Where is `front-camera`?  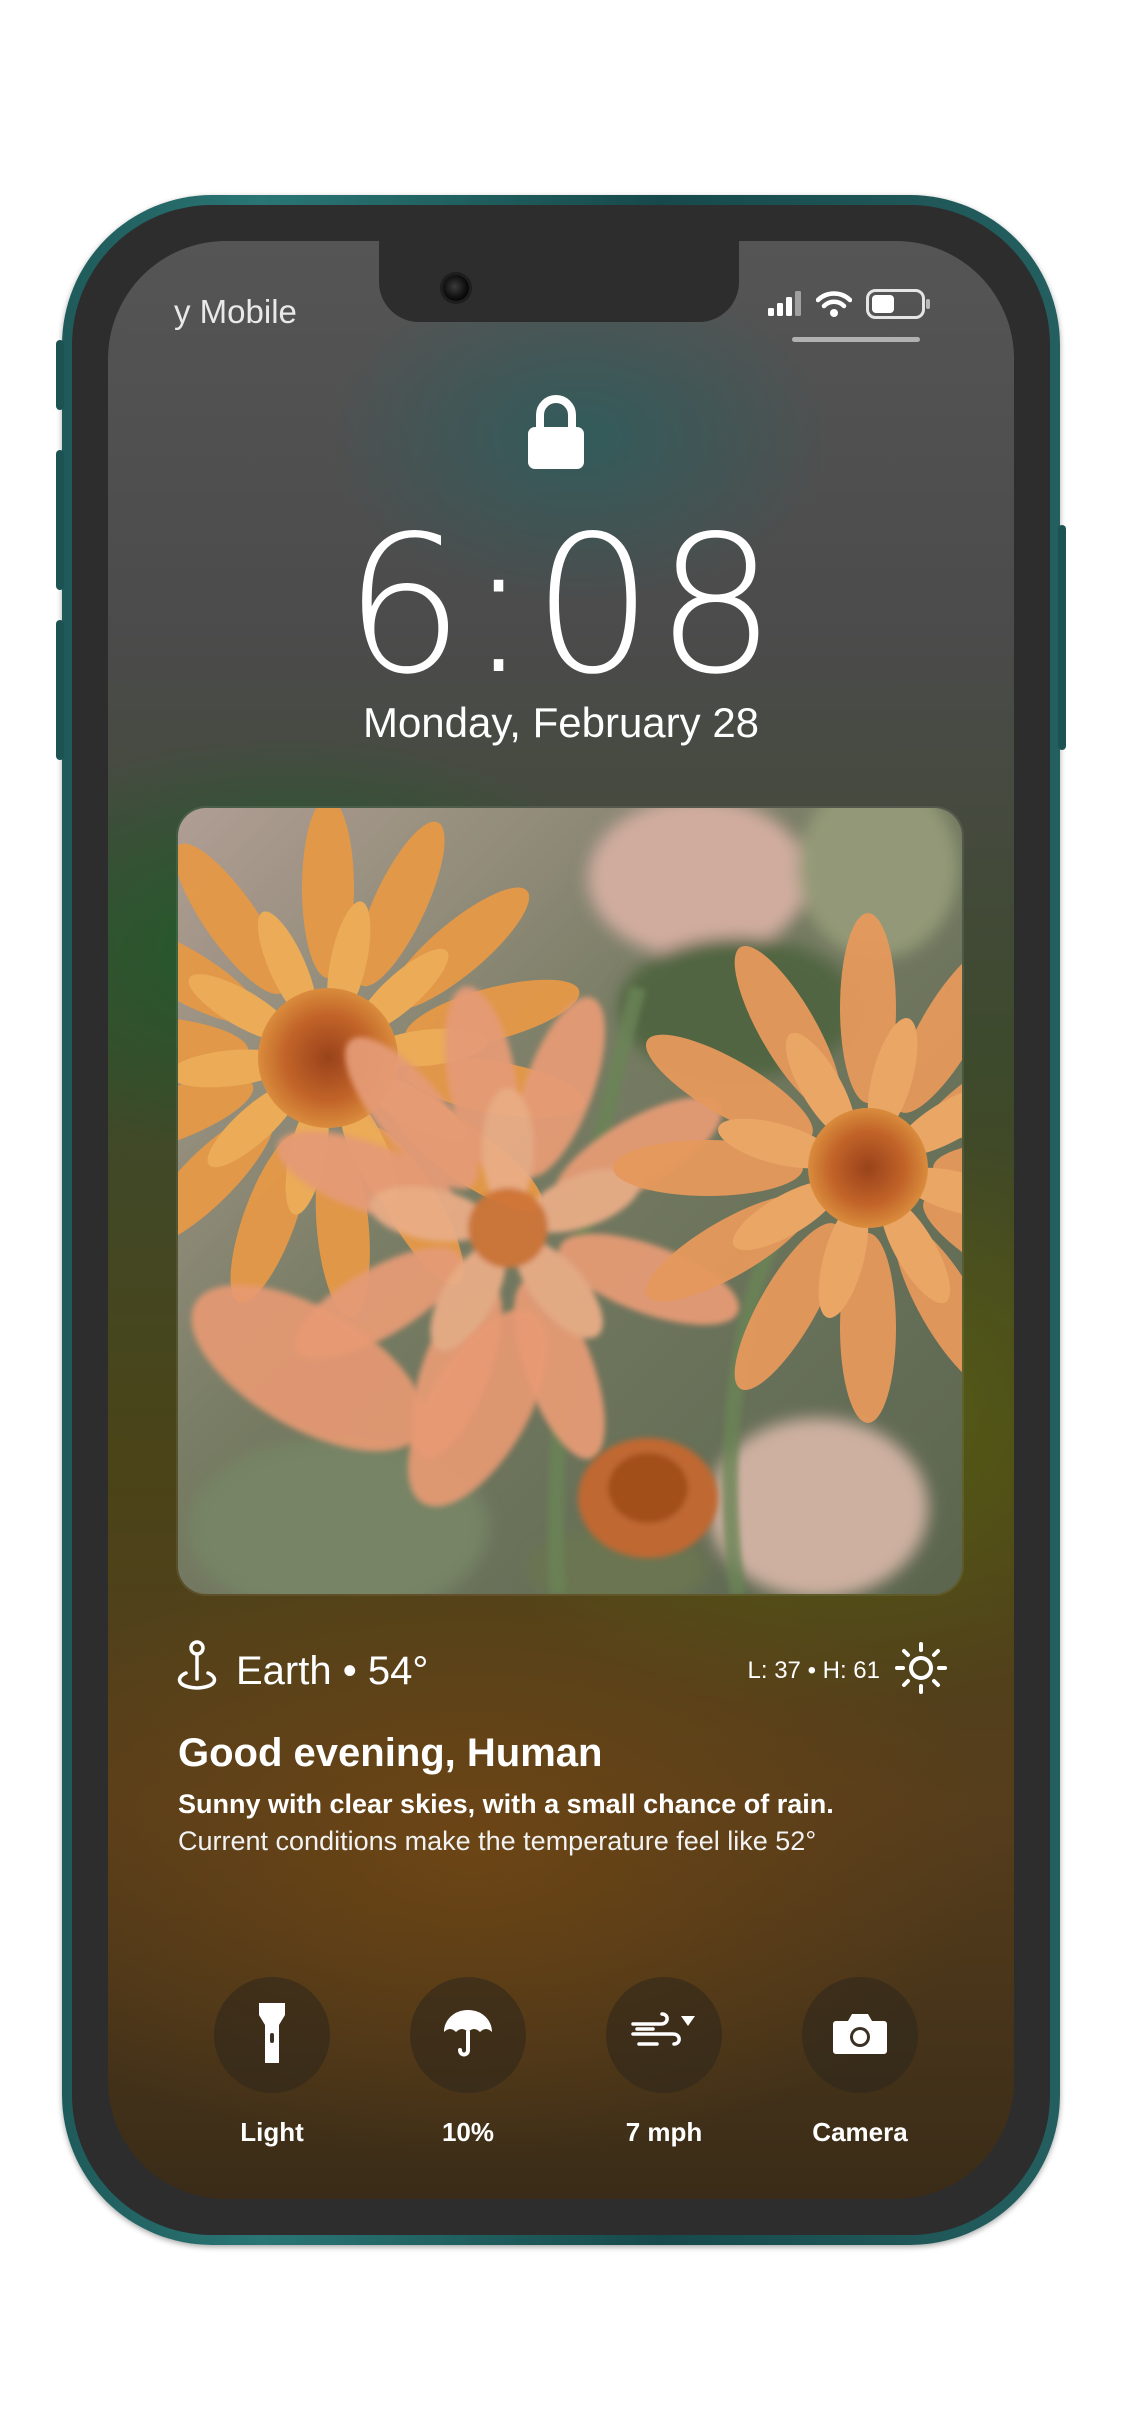
front-camera is located at coordinates (456, 288).